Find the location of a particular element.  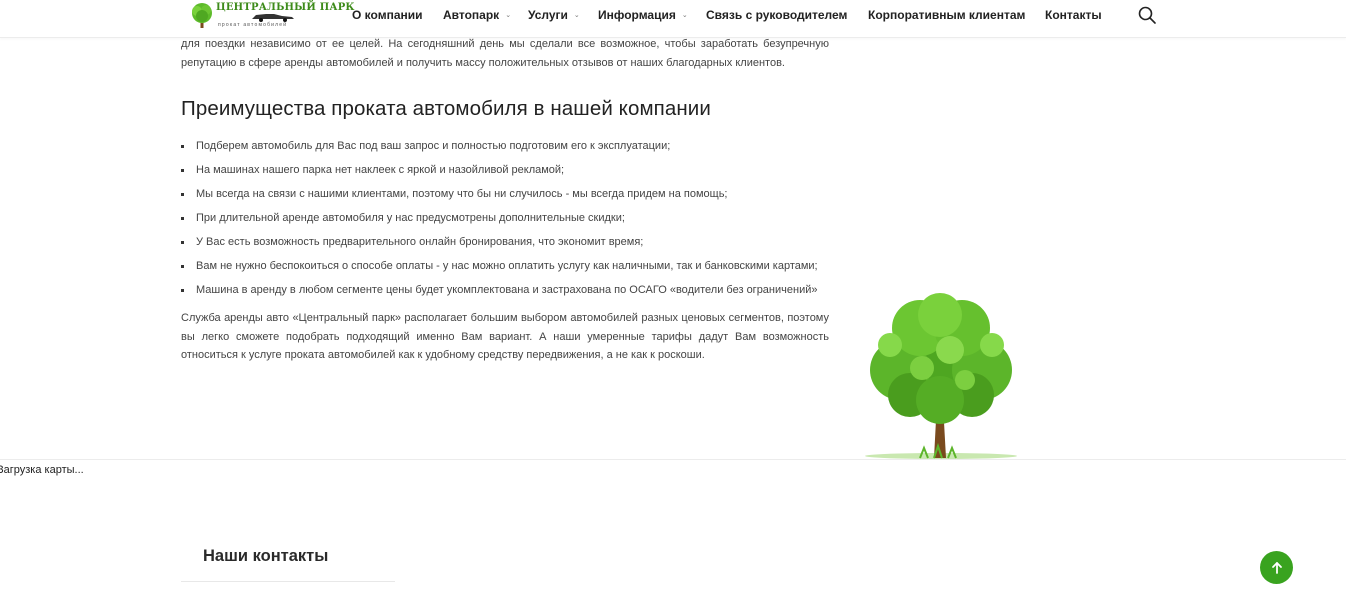

nav-item-label: Контакты is located at coordinates (1073, 15).